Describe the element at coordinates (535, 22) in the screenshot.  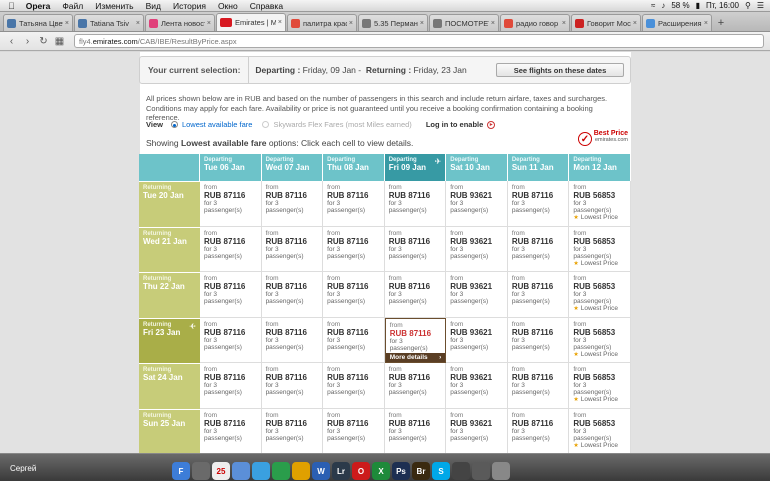
I see `browser-tab: радио говор ×` at that location.